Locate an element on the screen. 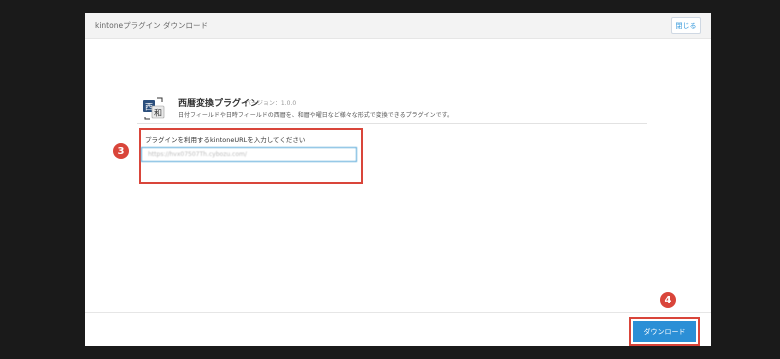 Image resolution: width=780 pixels, height=359 pixels. close-button: 閉じる is located at coordinates (686, 25).